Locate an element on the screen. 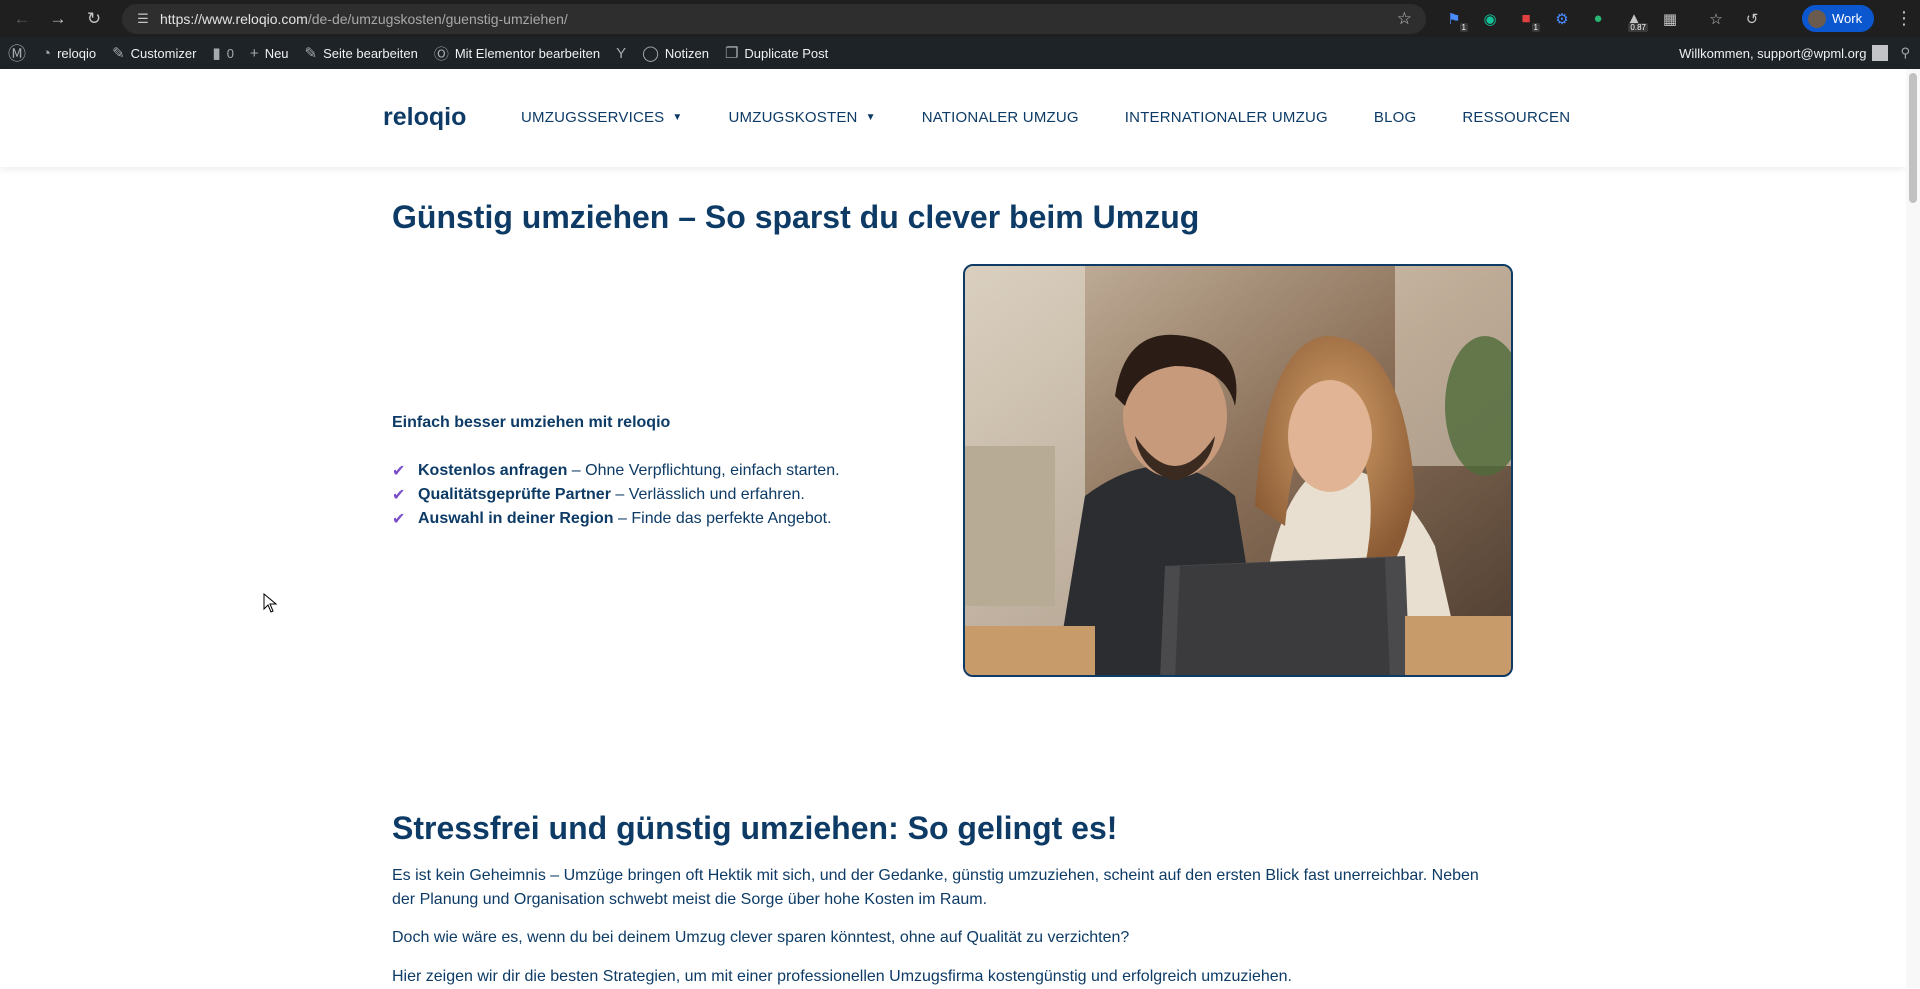  menu-item-umzugskosten: UMZUGSKOSTEN ▼ is located at coordinates (802, 117).